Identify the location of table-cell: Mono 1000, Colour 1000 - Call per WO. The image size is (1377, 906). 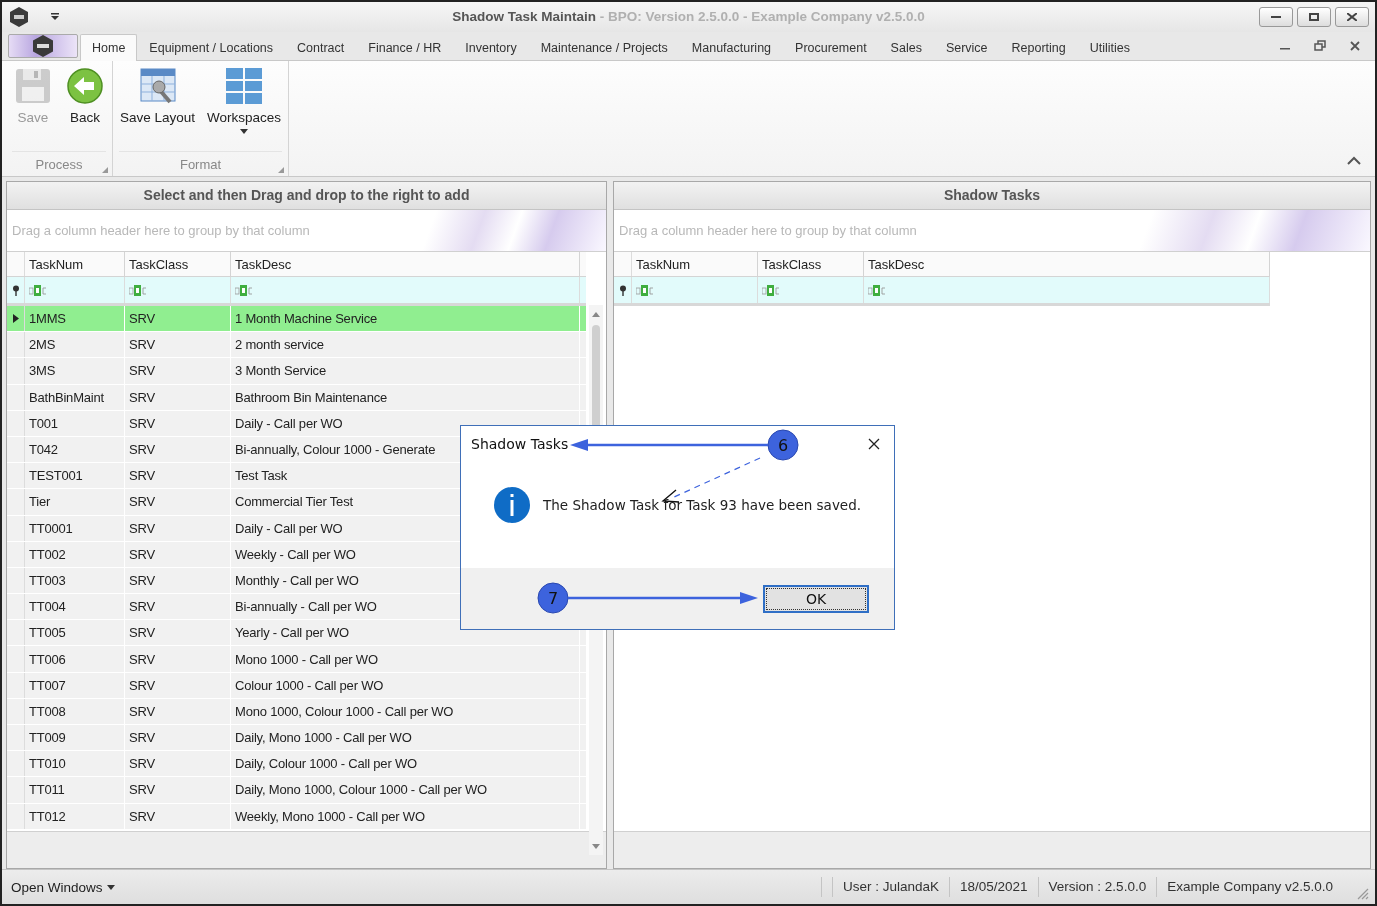
(344, 711).